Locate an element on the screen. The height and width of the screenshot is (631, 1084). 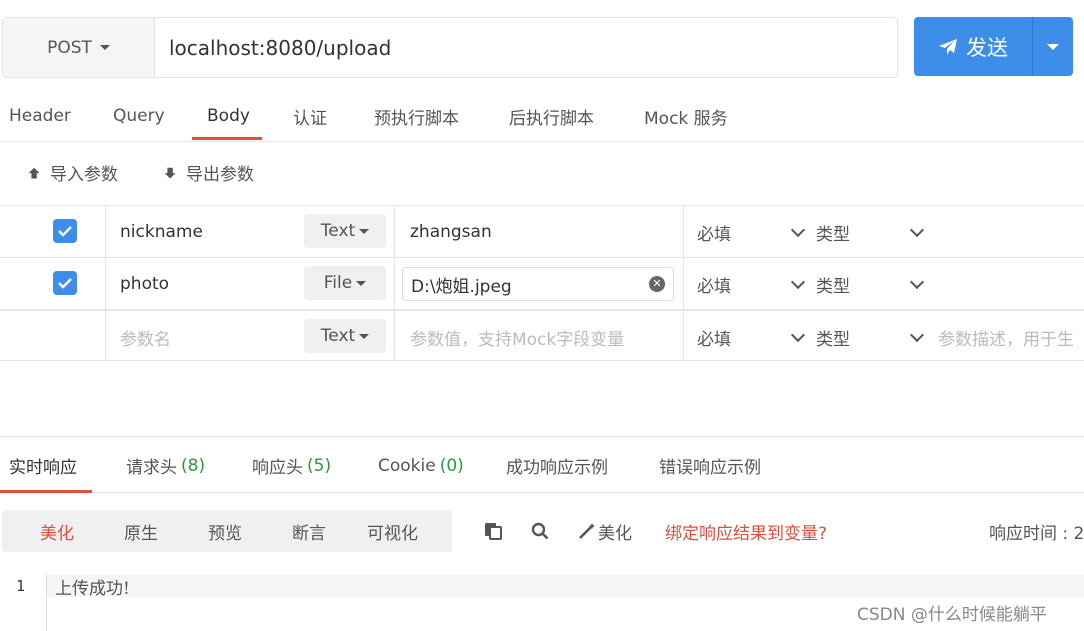
count-badge: (8) is located at coordinates (193, 465).